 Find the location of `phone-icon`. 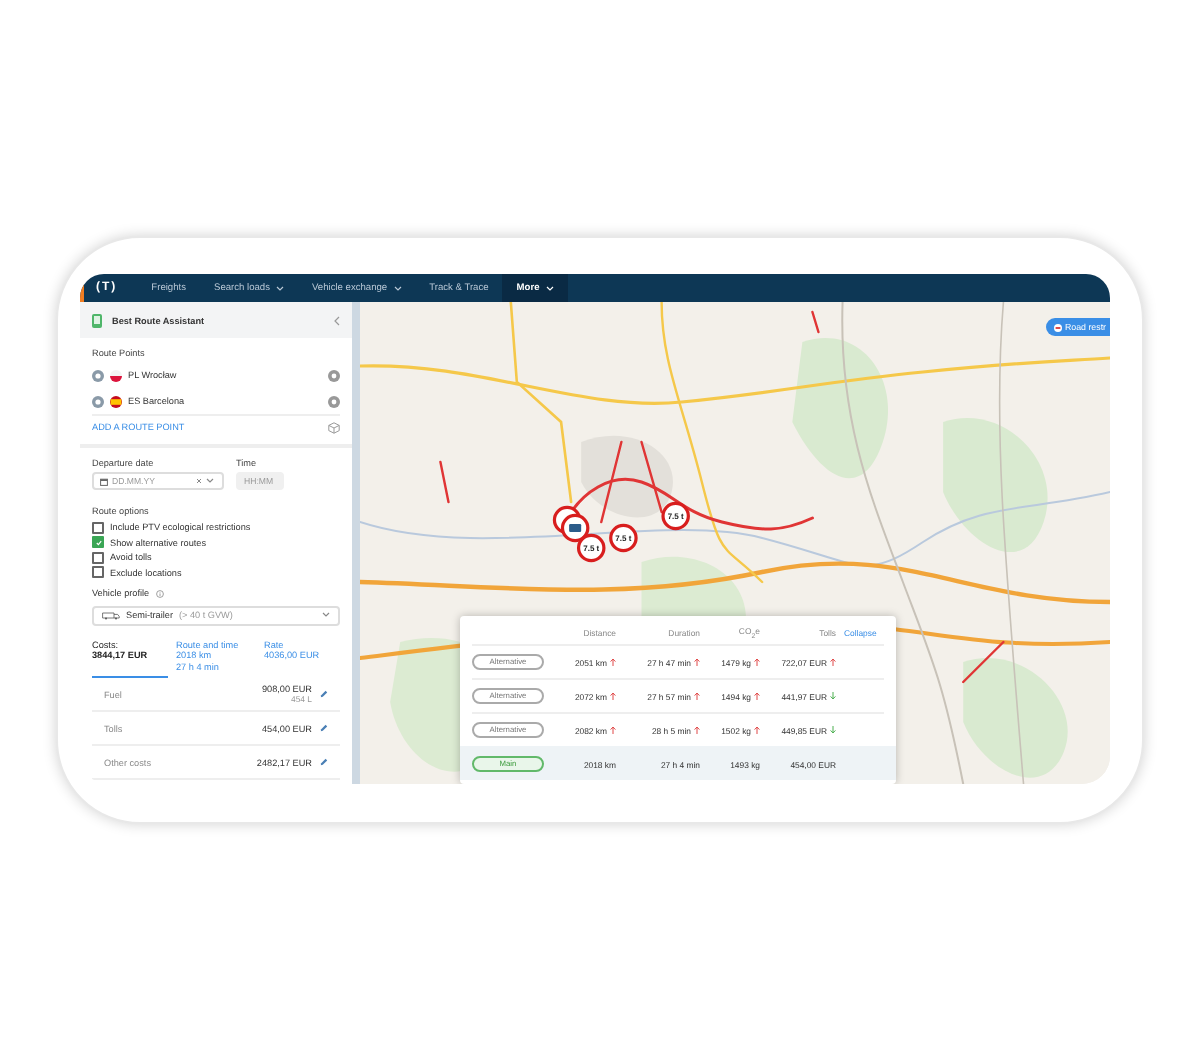

phone-icon is located at coordinates (97, 320).